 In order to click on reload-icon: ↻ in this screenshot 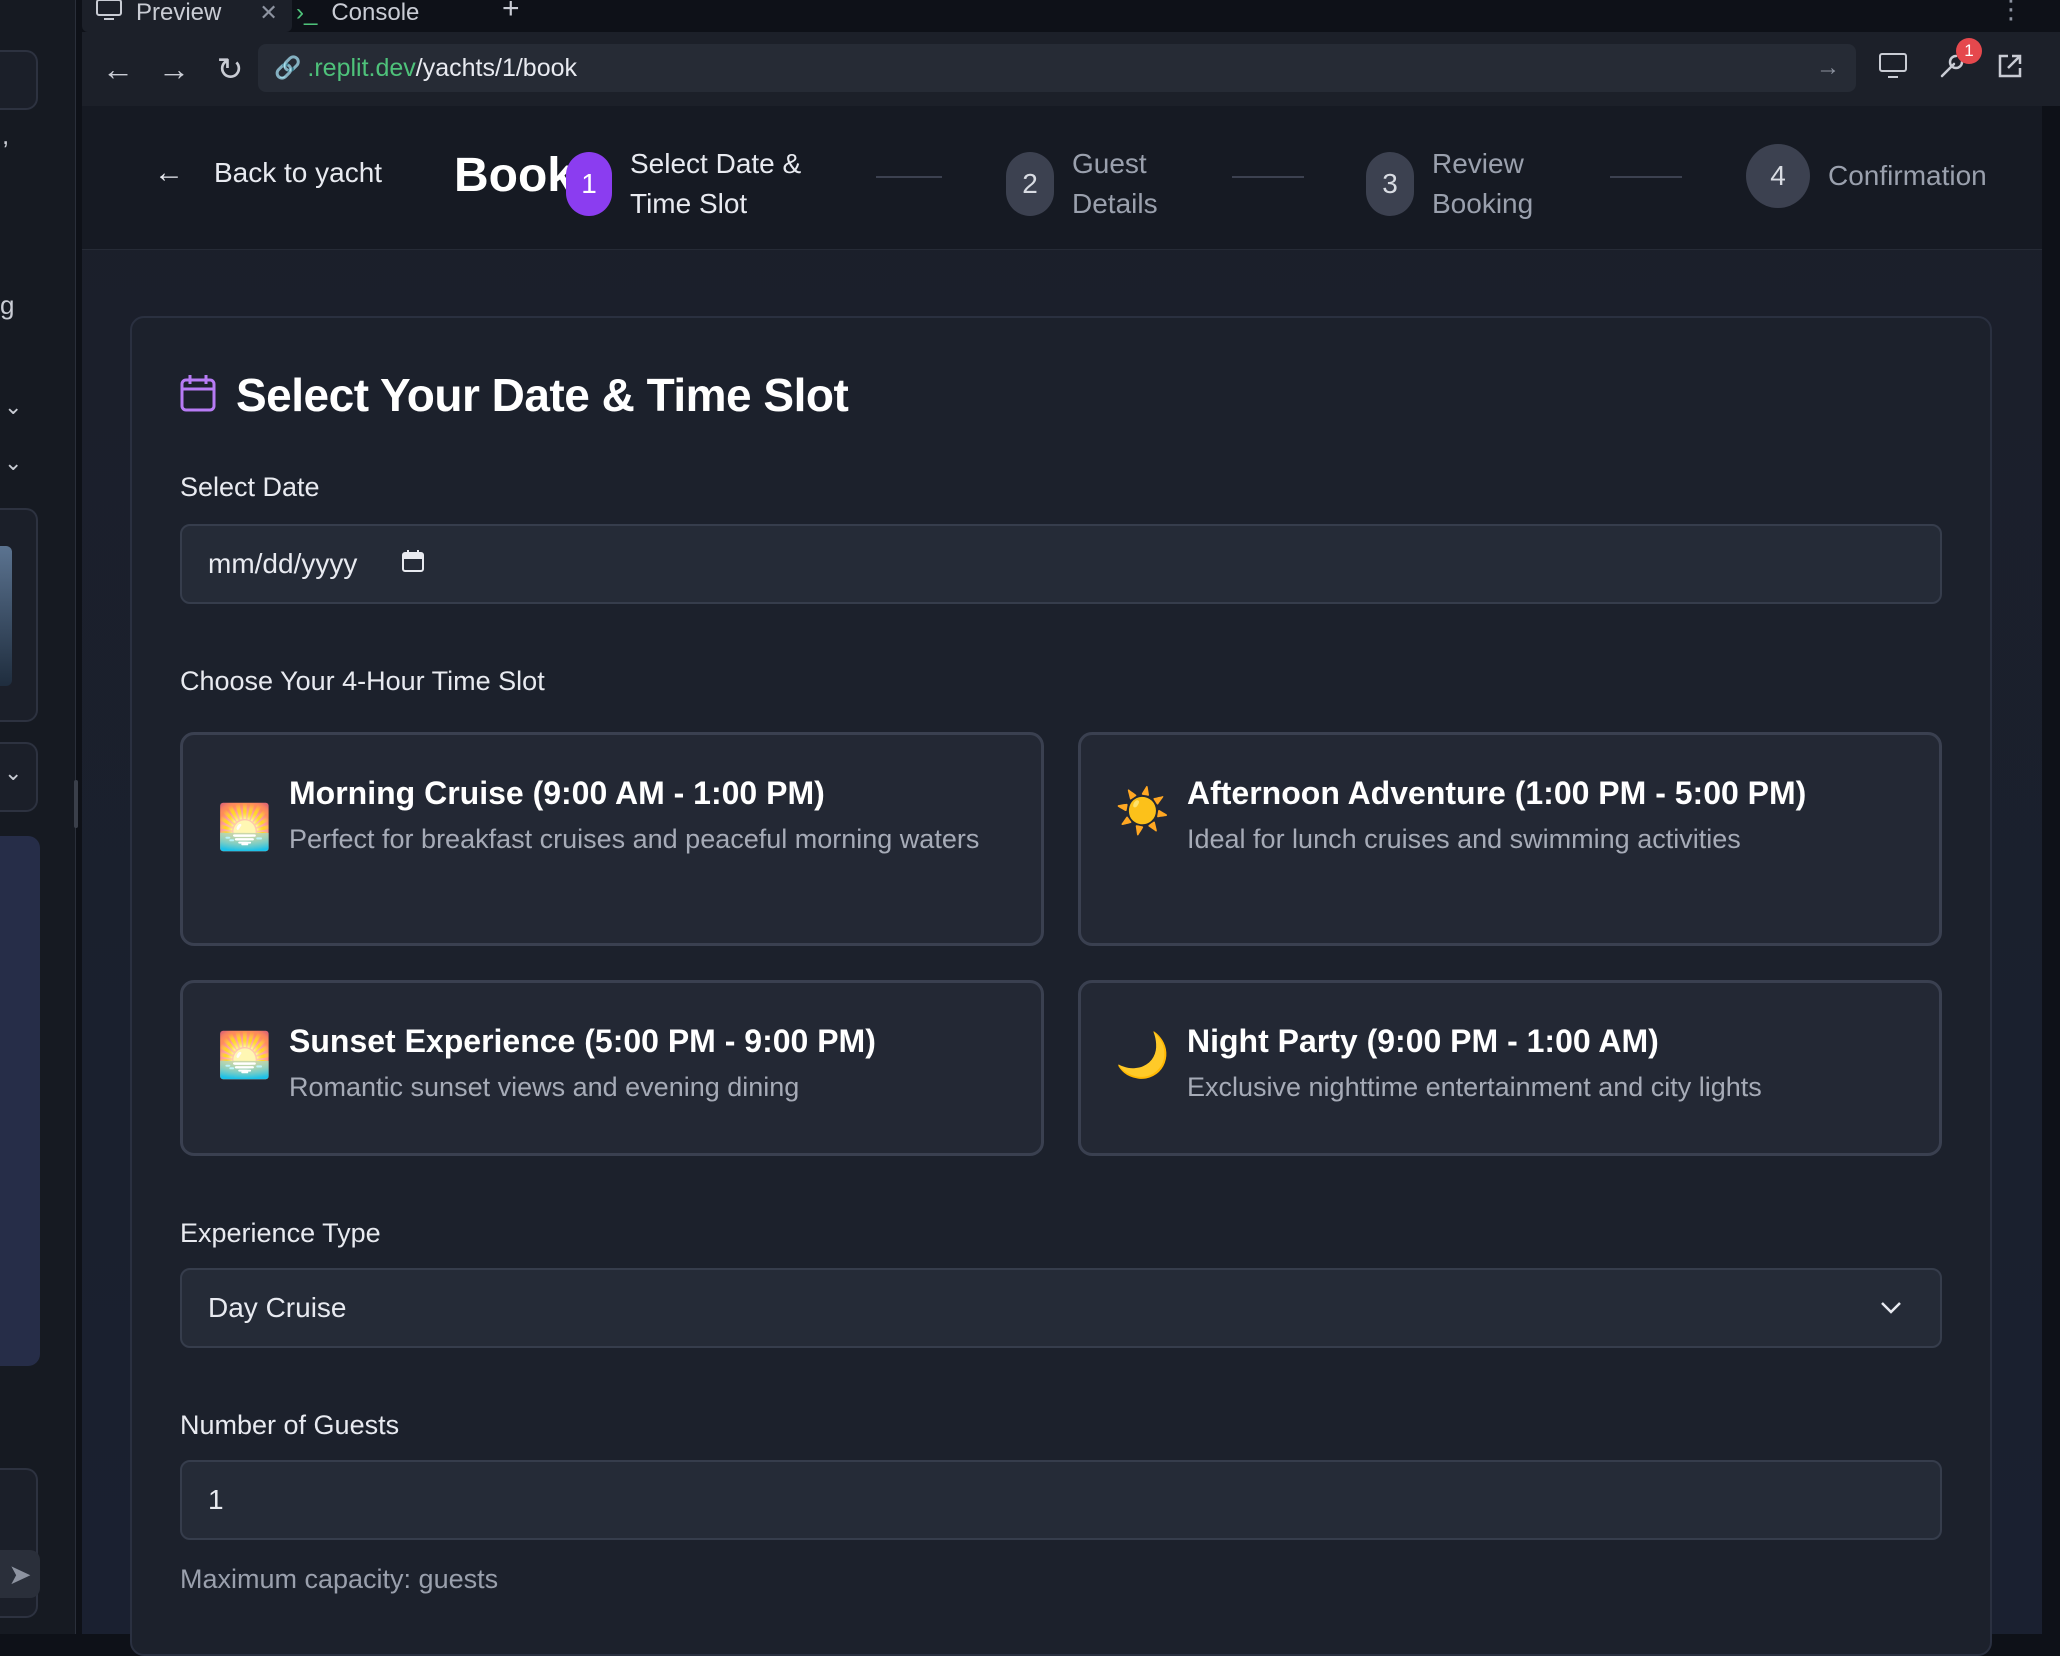, I will do `click(230, 69)`.